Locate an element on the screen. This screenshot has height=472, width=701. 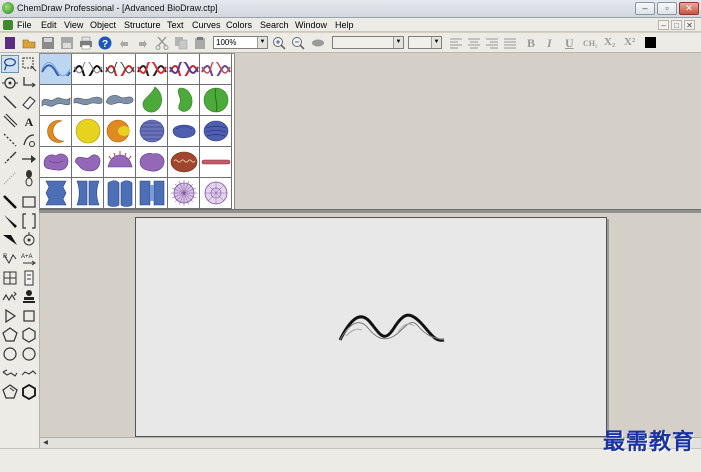
virus-purple-spiked-template is located at coordinates (184, 193).